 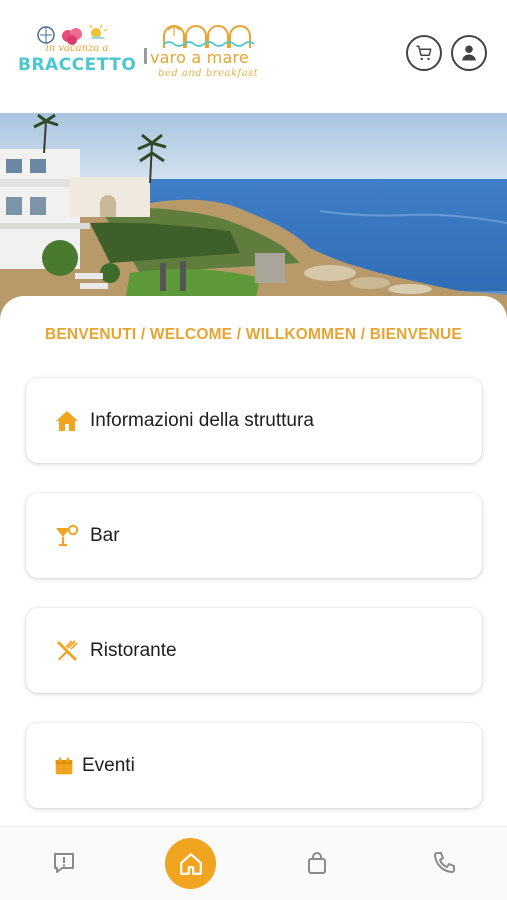 I want to click on menu-card-label: Ristorante, so click(x=133, y=650).